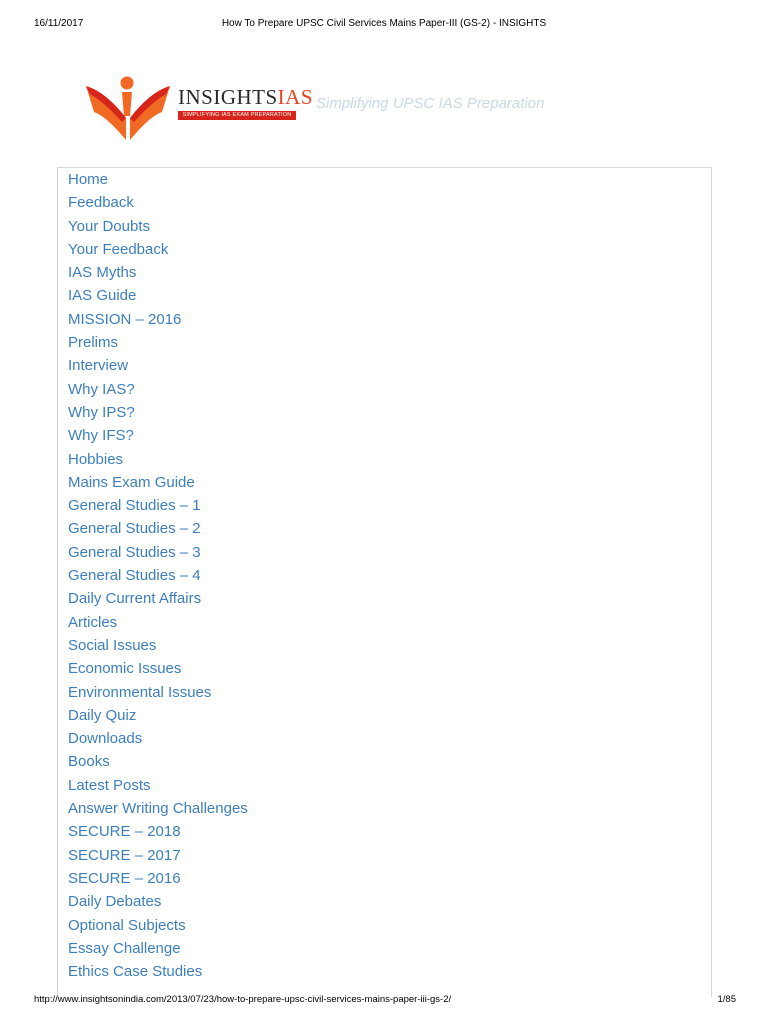  I want to click on nav-link-secure-2018: SECURE – 2018, so click(158, 831).